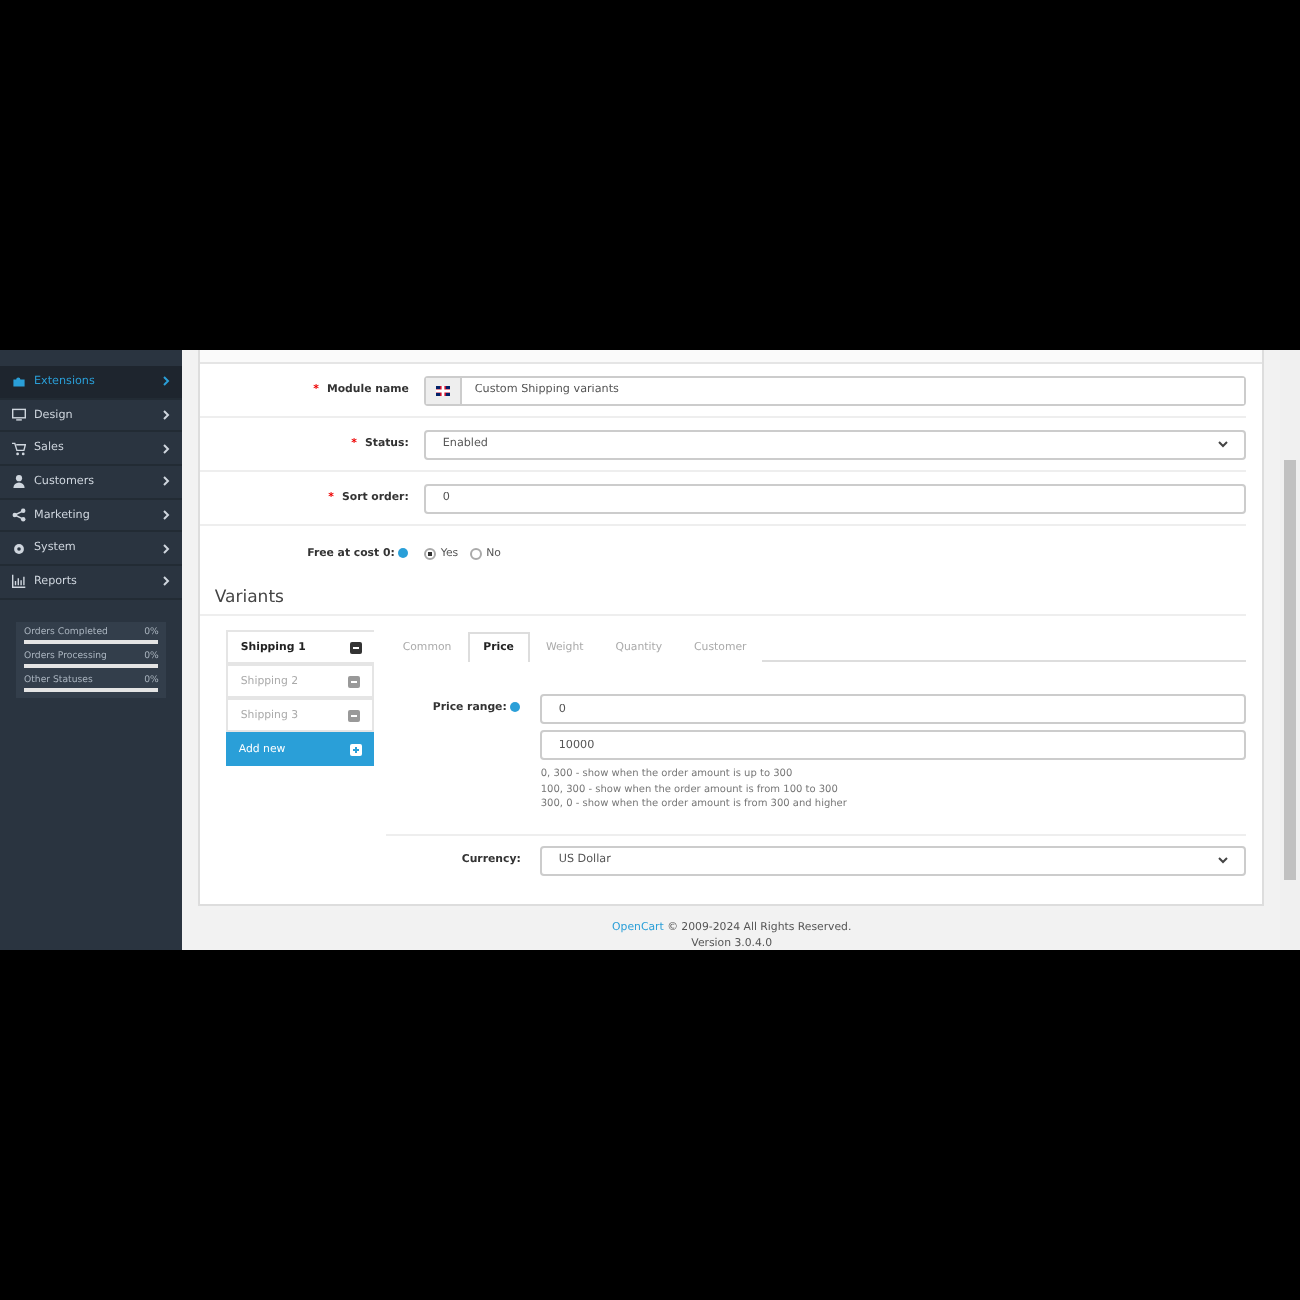 The image size is (1300, 1300). Describe the element at coordinates (19, 581) in the screenshot. I see `bar-chart-icon` at that location.